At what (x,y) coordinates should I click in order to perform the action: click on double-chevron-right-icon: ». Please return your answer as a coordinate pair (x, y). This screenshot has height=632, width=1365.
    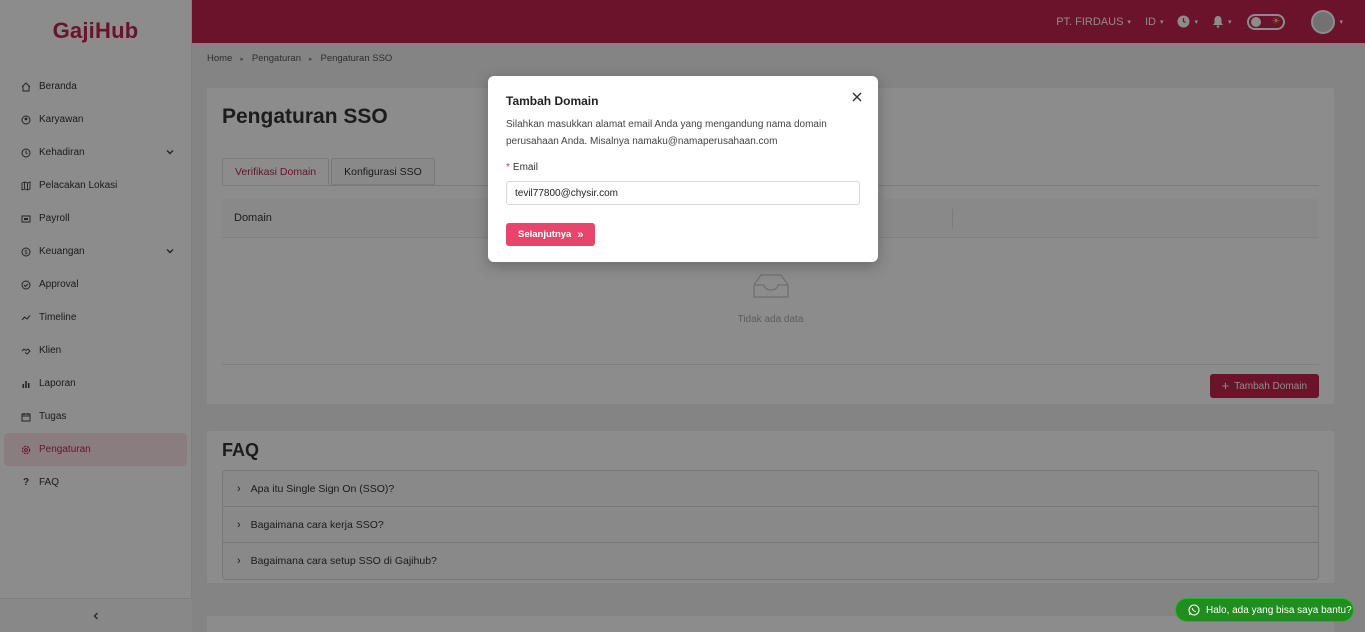
    Looking at the image, I should click on (580, 234).